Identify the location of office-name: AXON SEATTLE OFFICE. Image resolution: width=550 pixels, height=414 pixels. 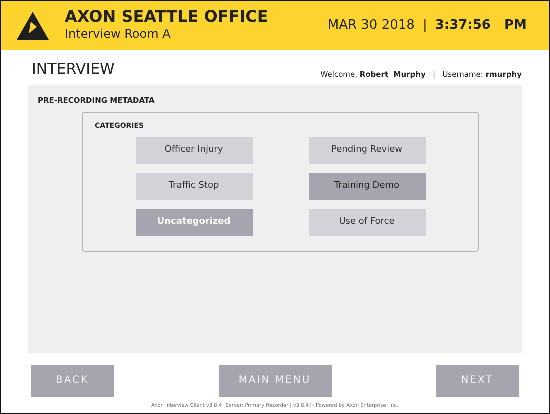
(166, 17).